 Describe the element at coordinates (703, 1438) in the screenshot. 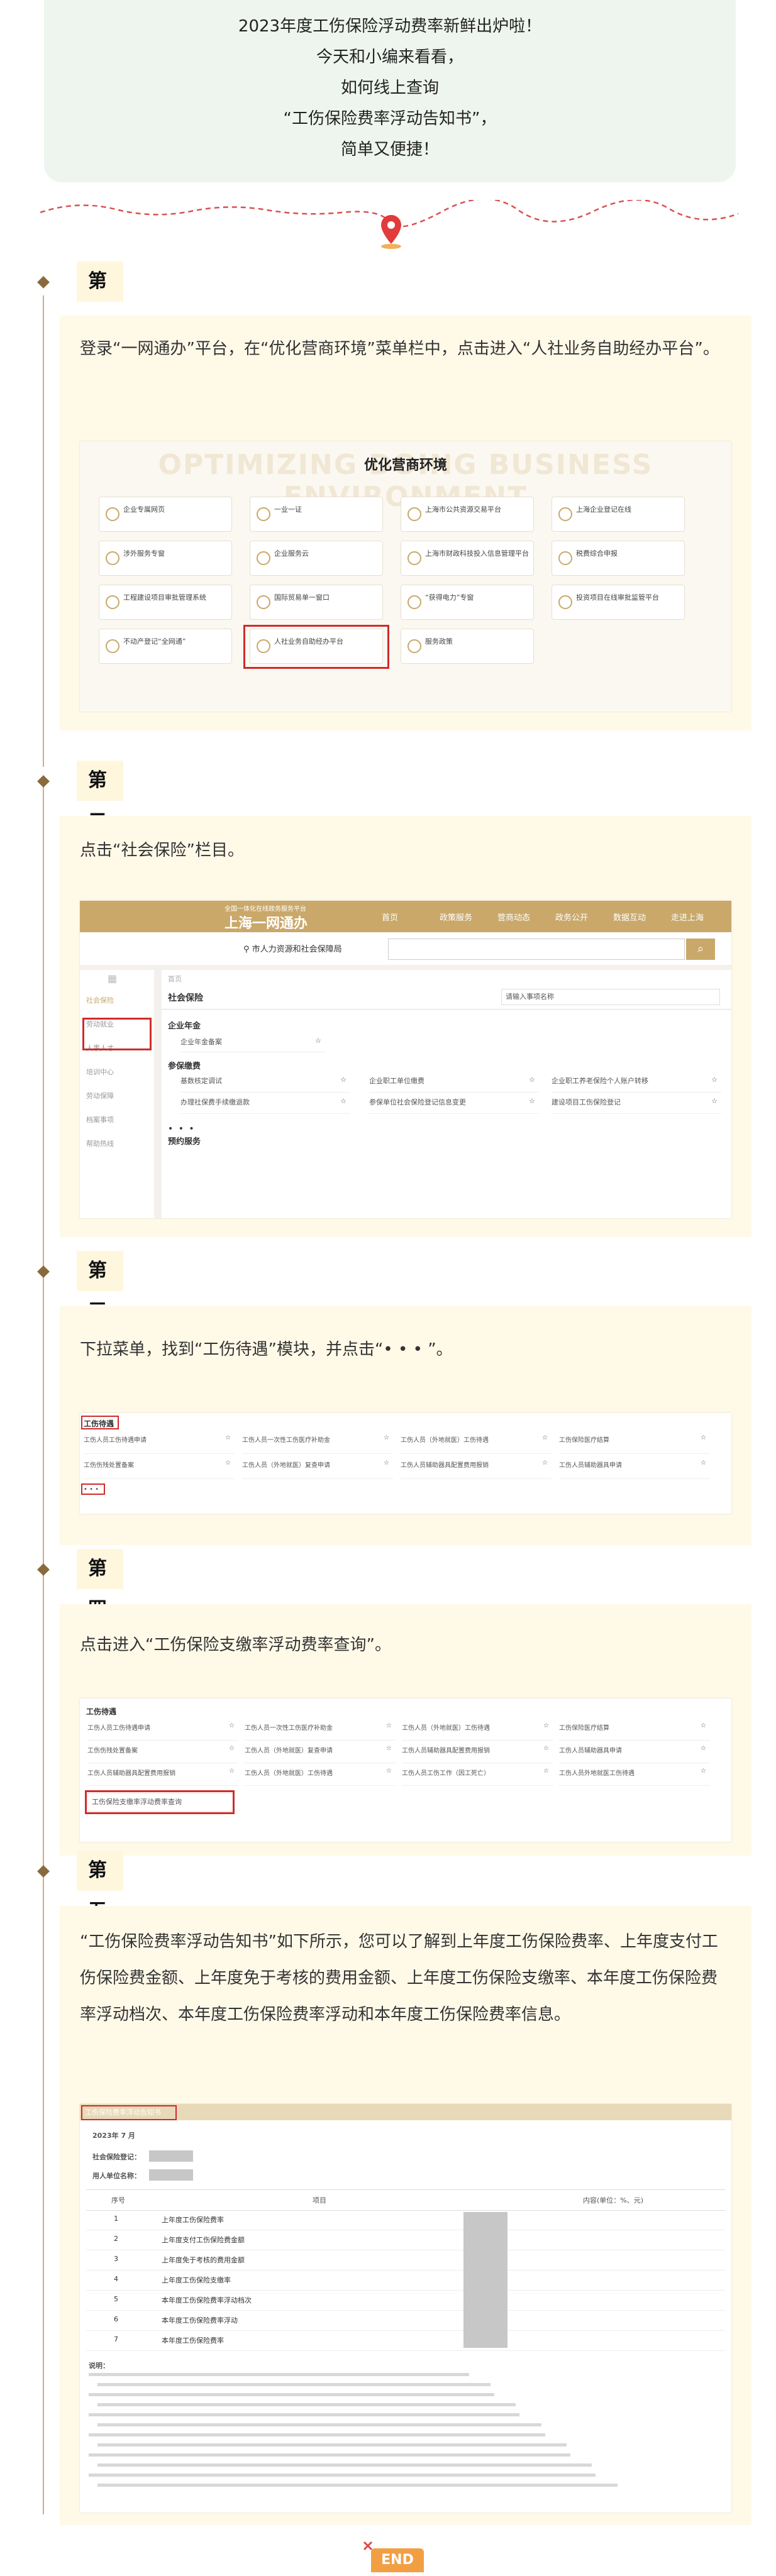

I see `star-icon: ☆` at that location.